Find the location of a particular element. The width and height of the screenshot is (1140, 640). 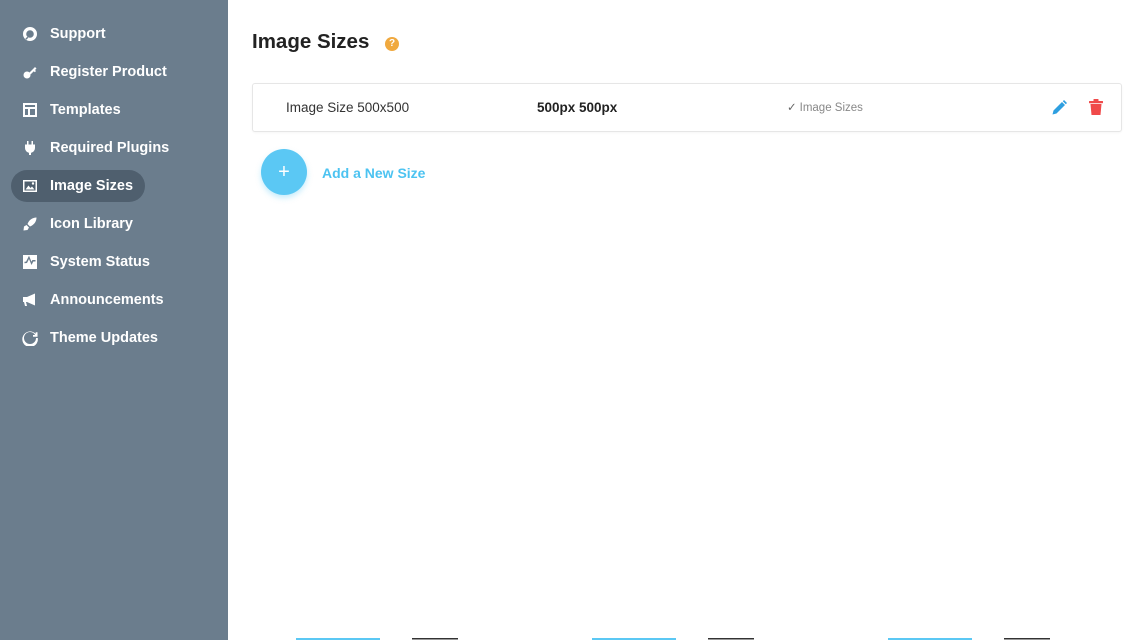

size-status: ✓ Image Sizes is located at coordinates (825, 107).